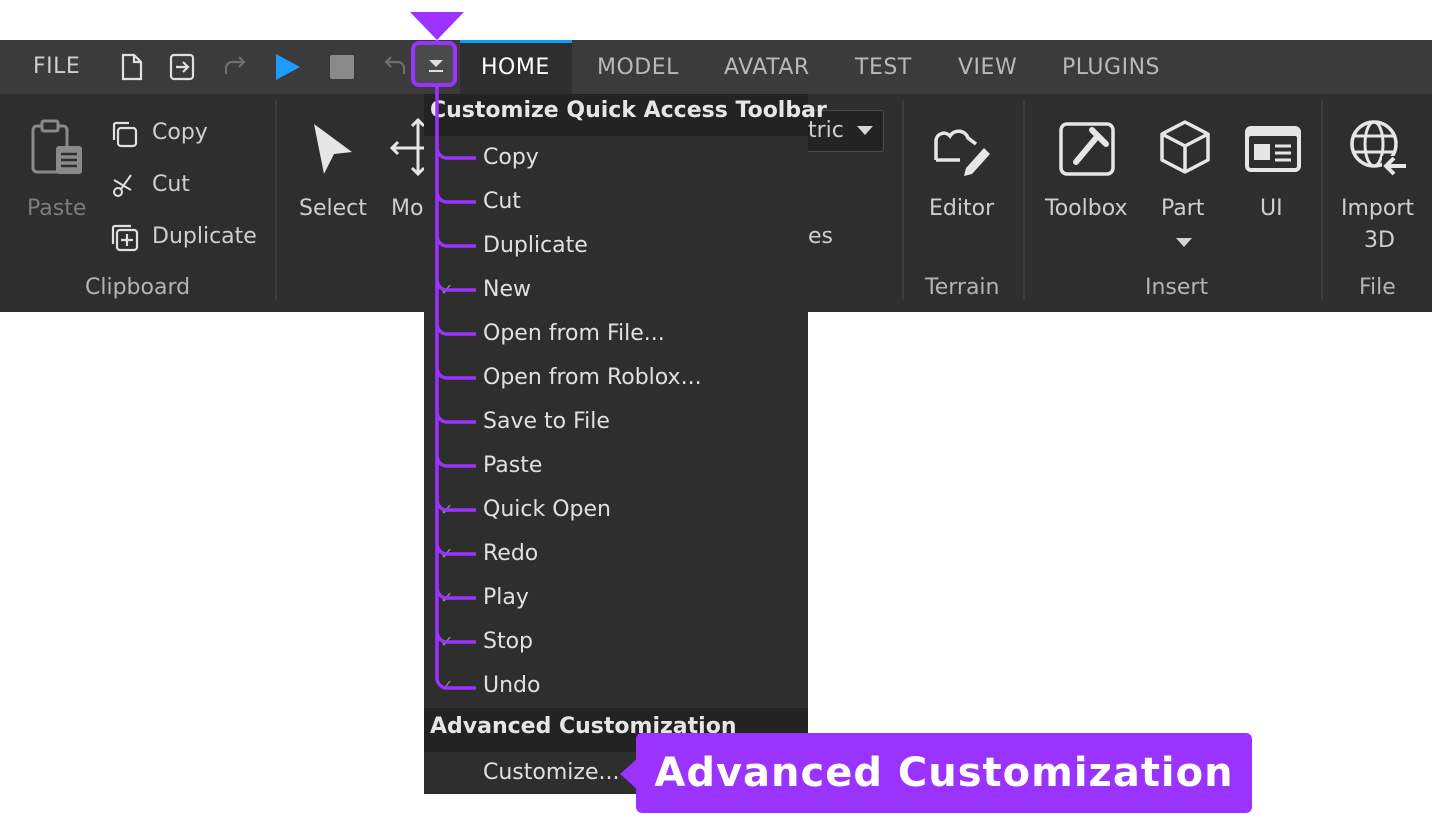 The image size is (1432, 818). Describe the element at coordinates (236, 67) in the screenshot. I see `redo-icon` at that location.